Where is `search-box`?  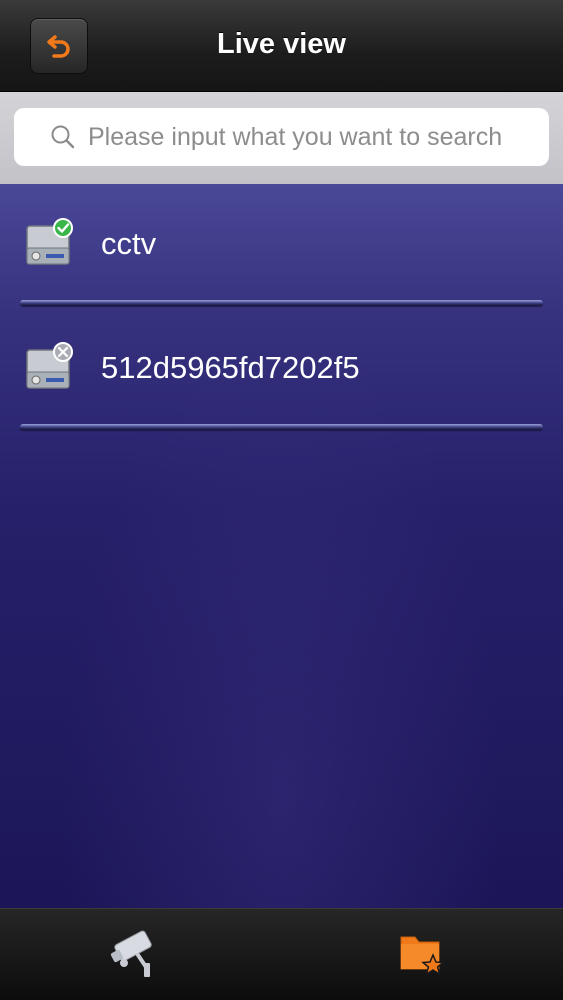
search-box is located at coordinates (281, 137).